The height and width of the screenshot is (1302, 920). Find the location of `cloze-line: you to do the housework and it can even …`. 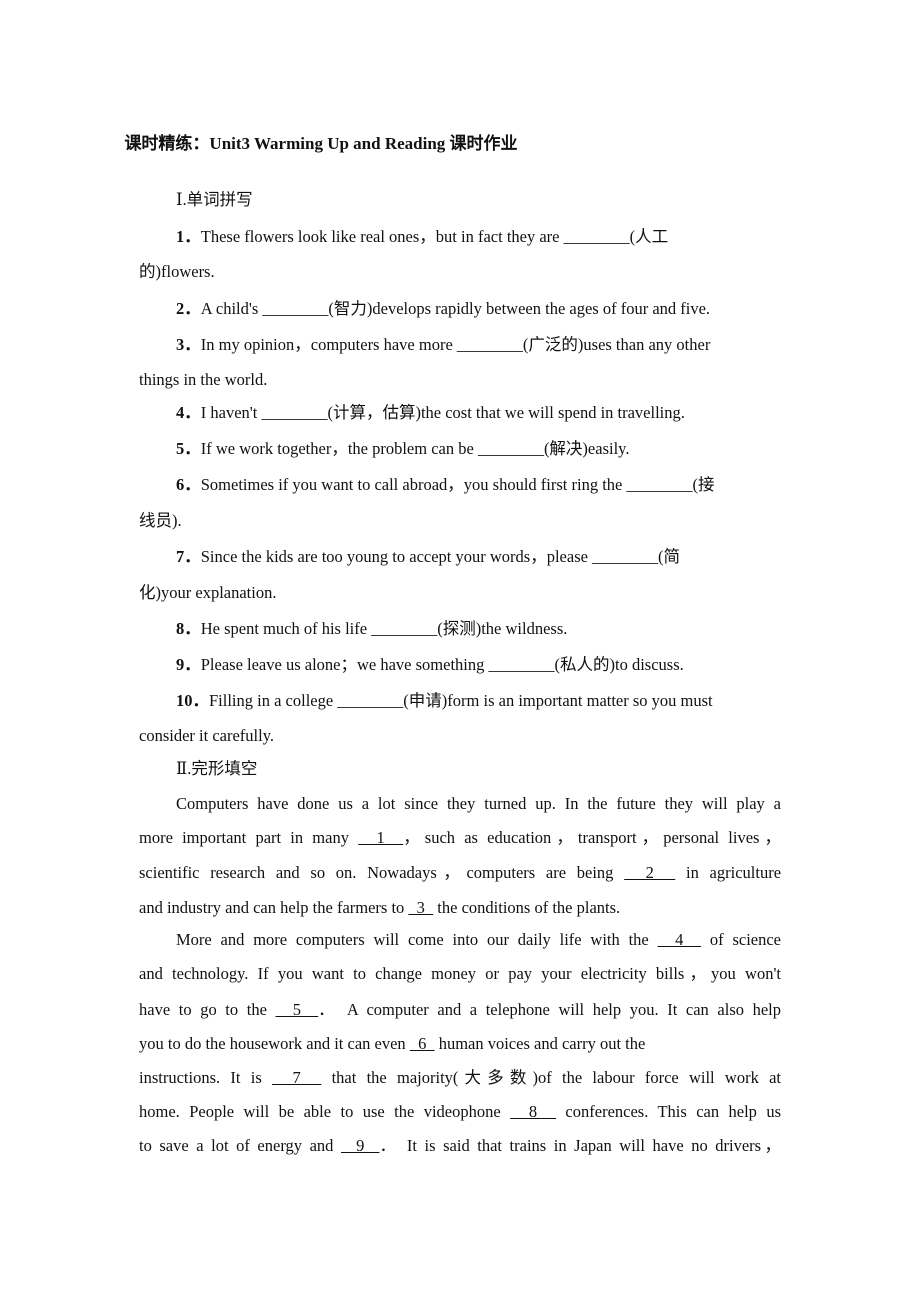

cloze-line: you to do the housework and it can even … is located at coordinates (392, 1043).